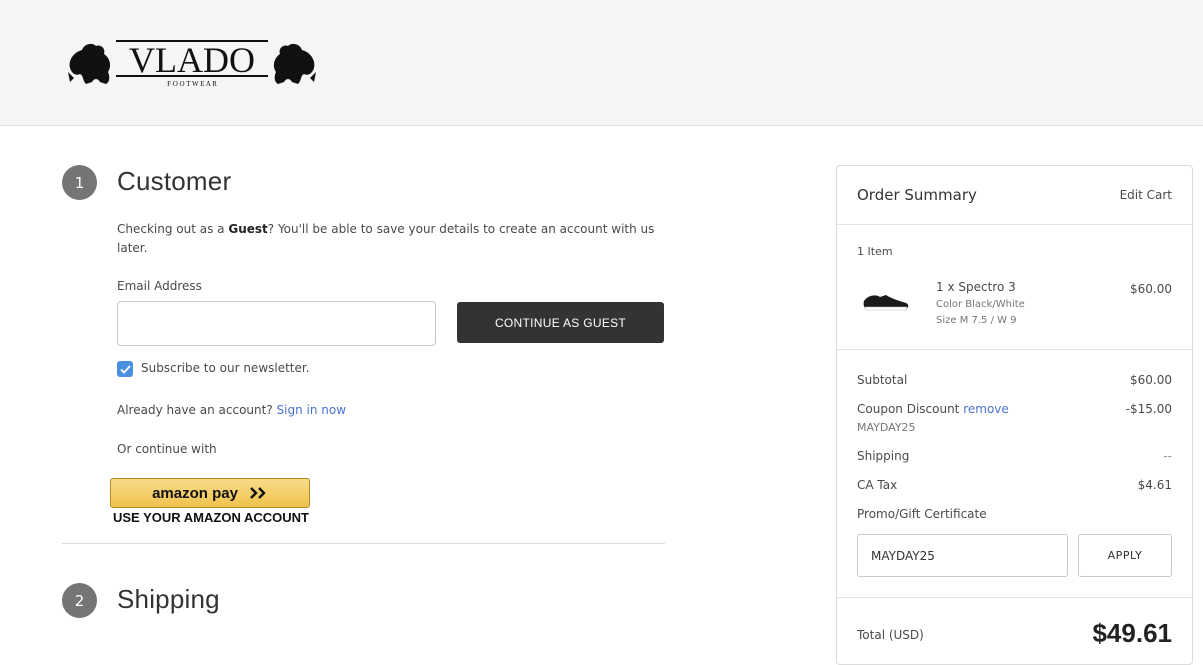 The height and width of the screenshot is (665, 1203). Describe the element at coordinates (882, 380) in the screenshot. I see `subtotal-label: Subtotal` at that location.